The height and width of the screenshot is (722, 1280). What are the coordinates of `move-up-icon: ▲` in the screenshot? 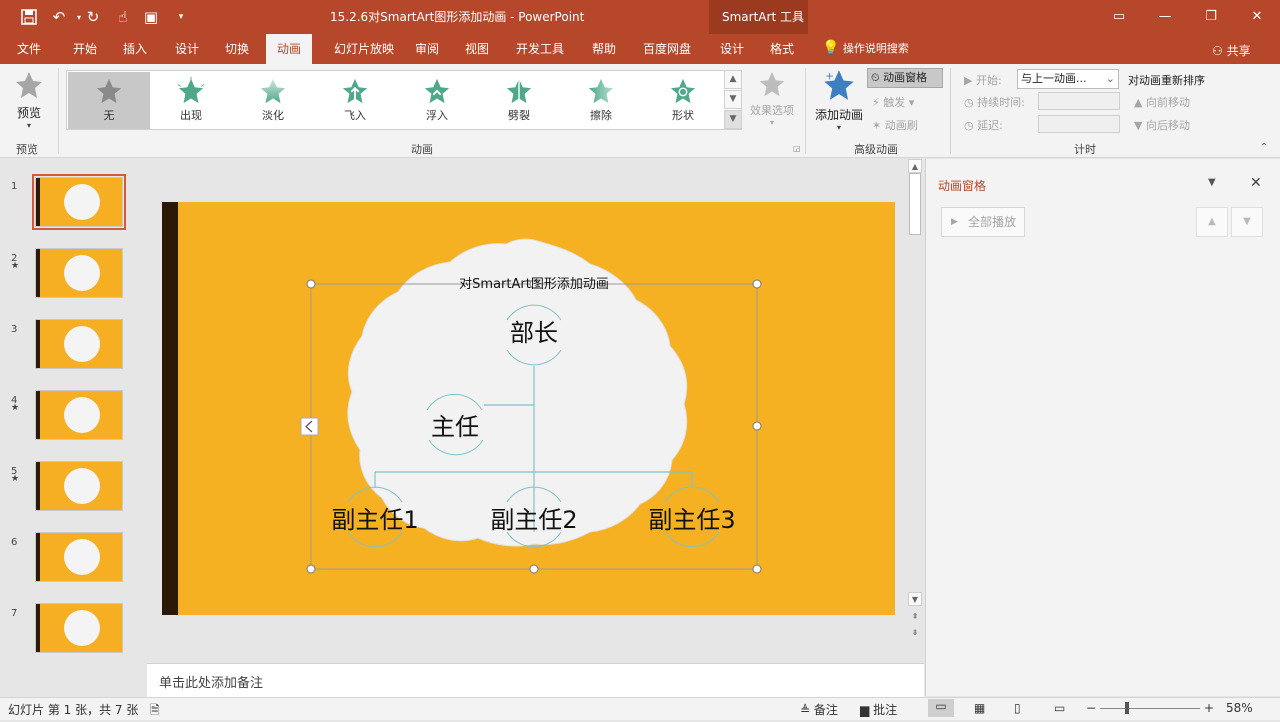 It's located at (1212, 222).